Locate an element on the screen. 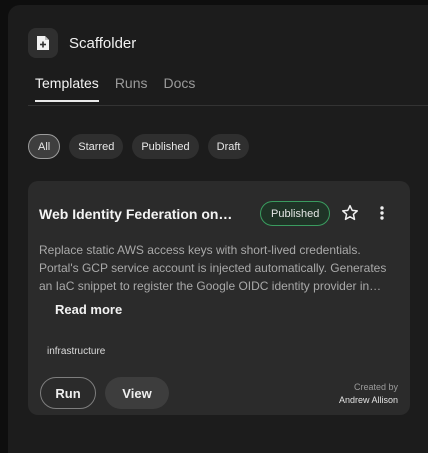 The width and height of the screenshot is (428, 453). view-button: View is located at coordinates (137, 393).